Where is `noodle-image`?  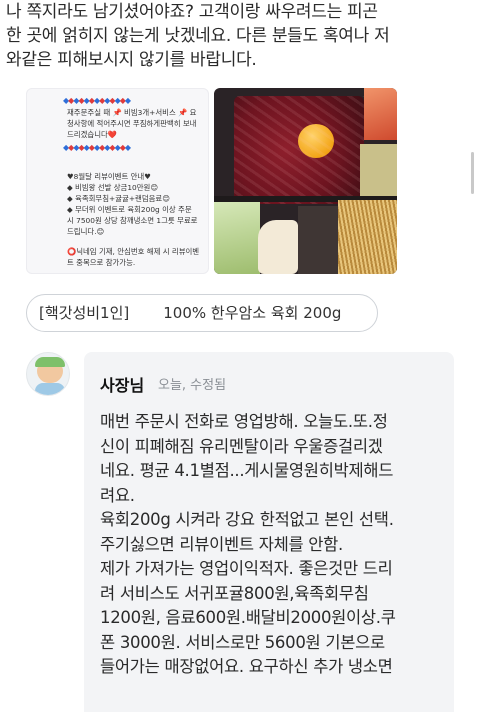
noodle-image is located at coordinates (367, 237).